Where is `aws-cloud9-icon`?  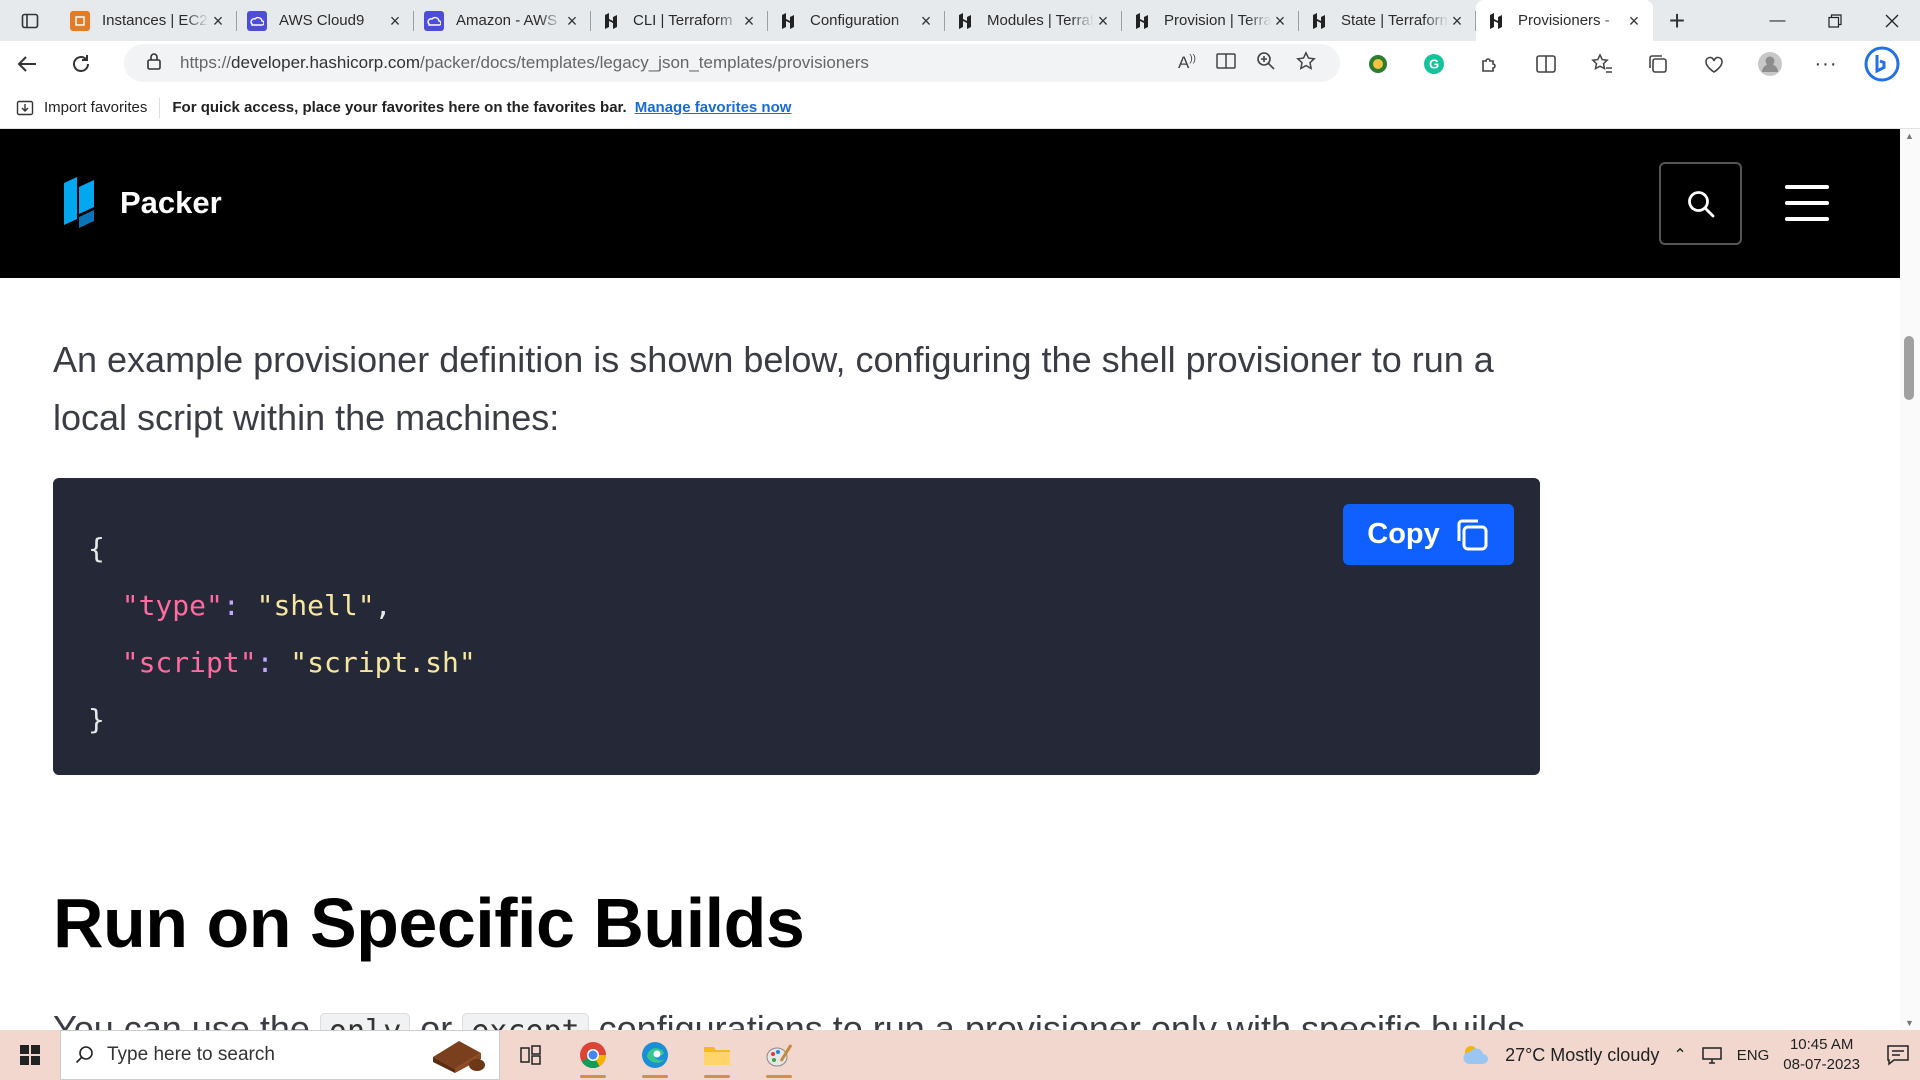
aws-cloud9-icon is located at coordinates (434, 20).